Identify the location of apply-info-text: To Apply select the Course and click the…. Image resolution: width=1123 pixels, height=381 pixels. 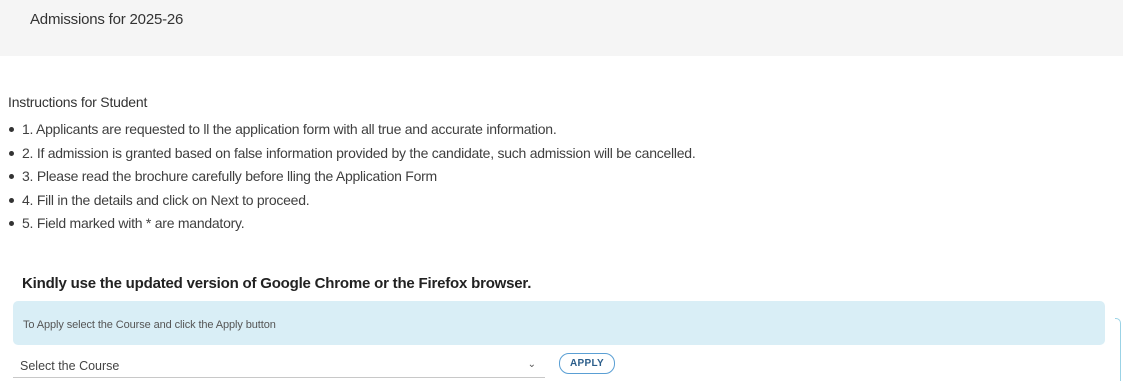
(149, 325).